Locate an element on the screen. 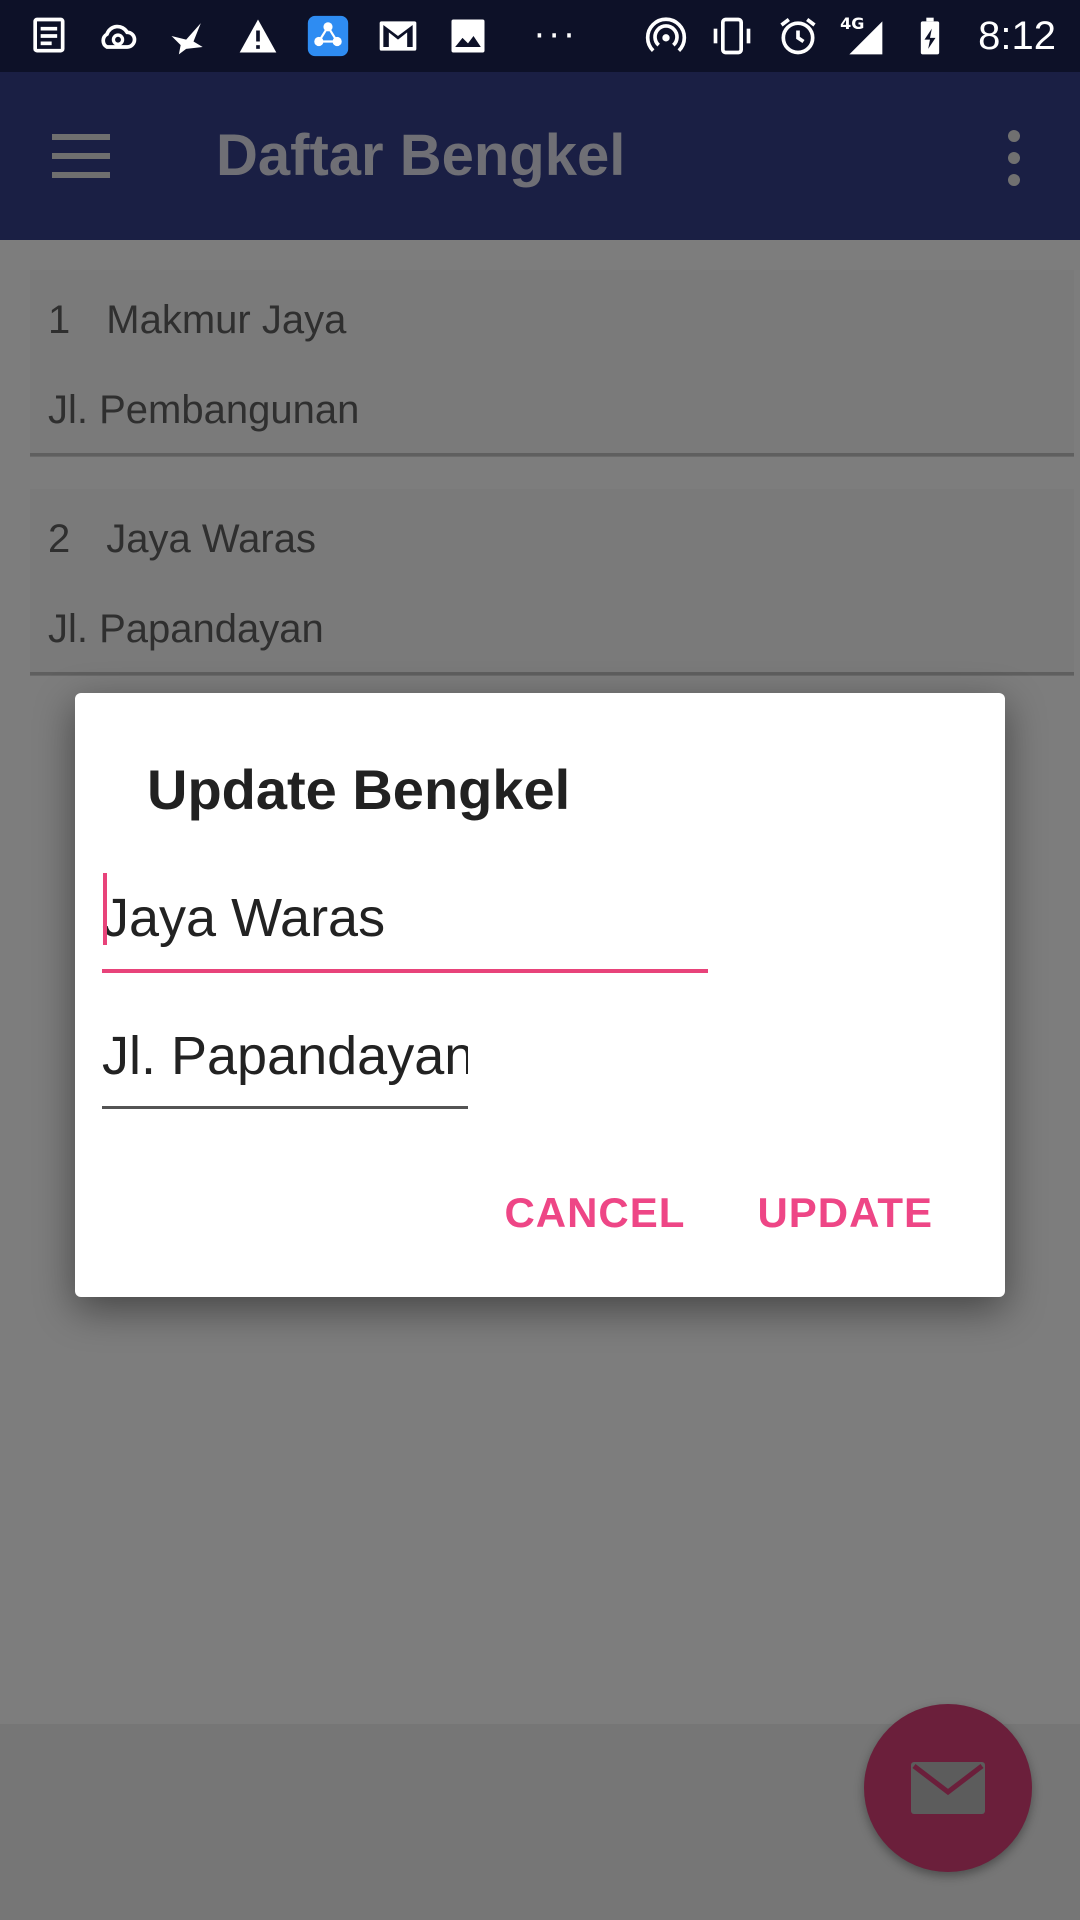 This screenshot has width=1080, height=1920. notification-icons: ··· is located at coordinates (301, 36).